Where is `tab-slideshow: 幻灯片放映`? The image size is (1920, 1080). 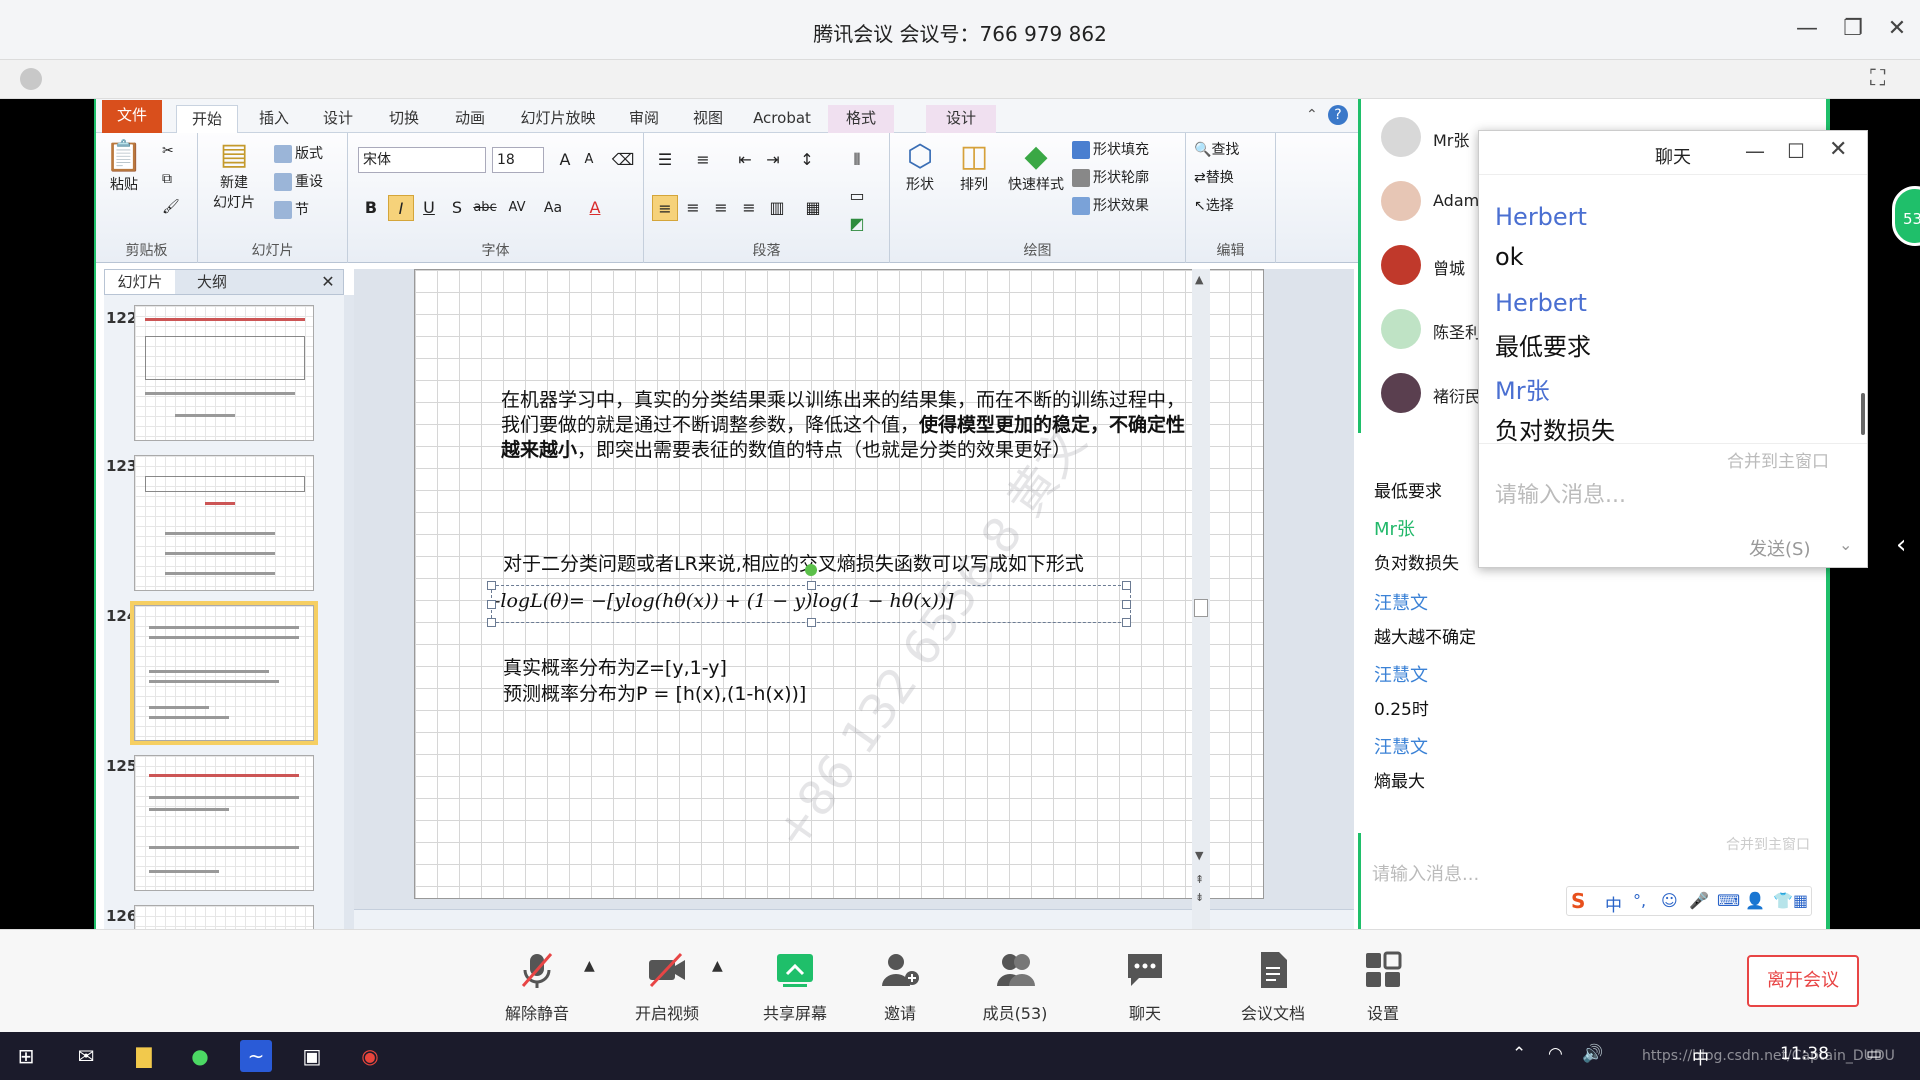
tab-slideshow: 幻灯片放映 is located at coordinates (558, 119).